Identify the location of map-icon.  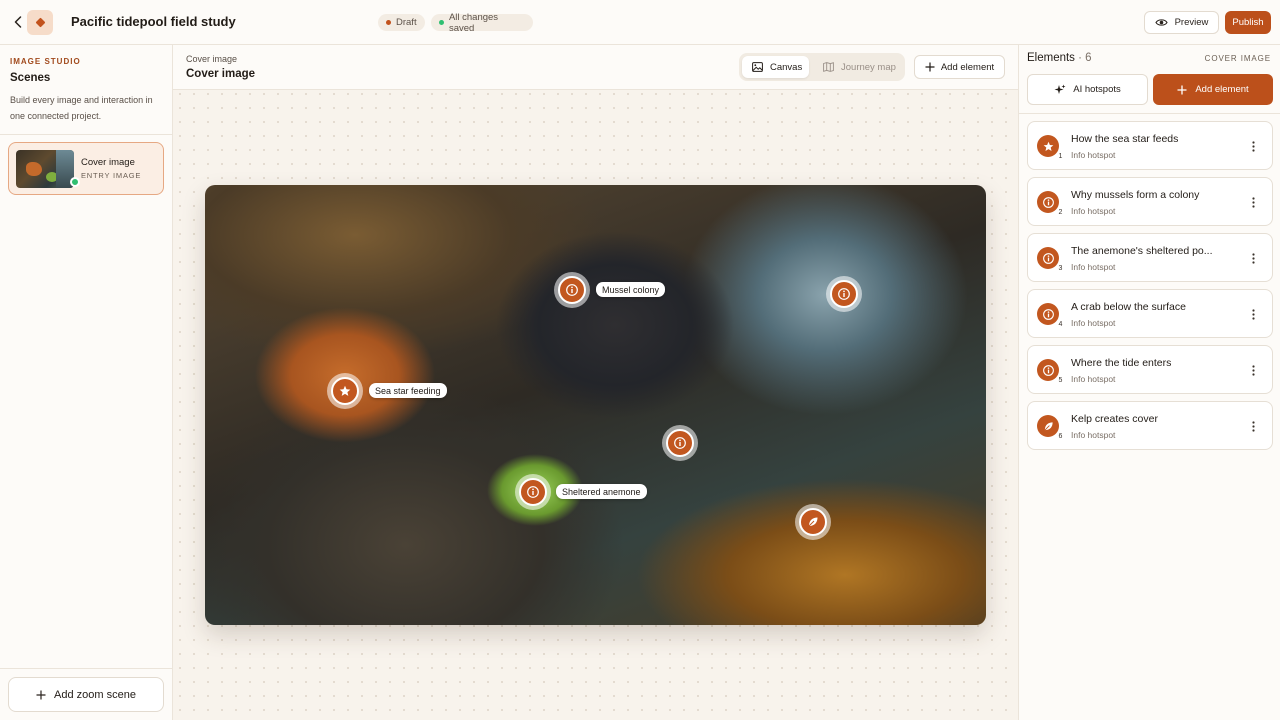
(828, 67).